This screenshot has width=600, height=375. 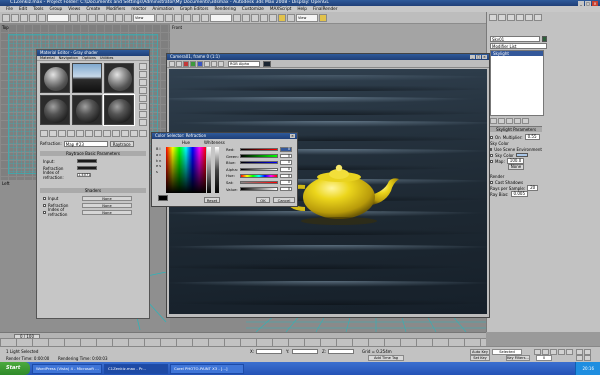 I want to click on clone-frame-icon, so click(x=179, y=63).